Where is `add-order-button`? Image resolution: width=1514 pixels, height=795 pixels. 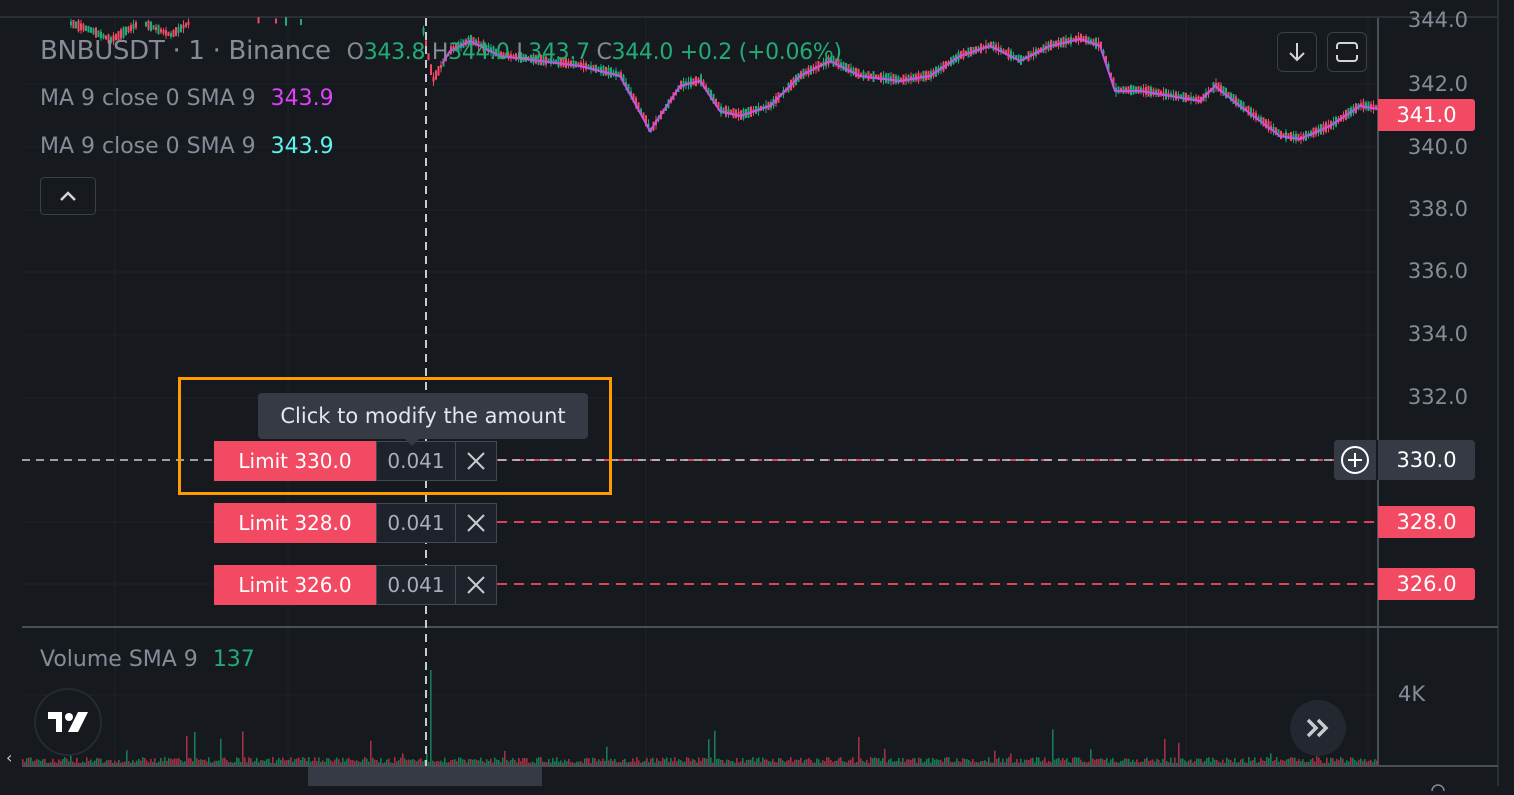 add-order-button is located at coordinates (1356, 460).